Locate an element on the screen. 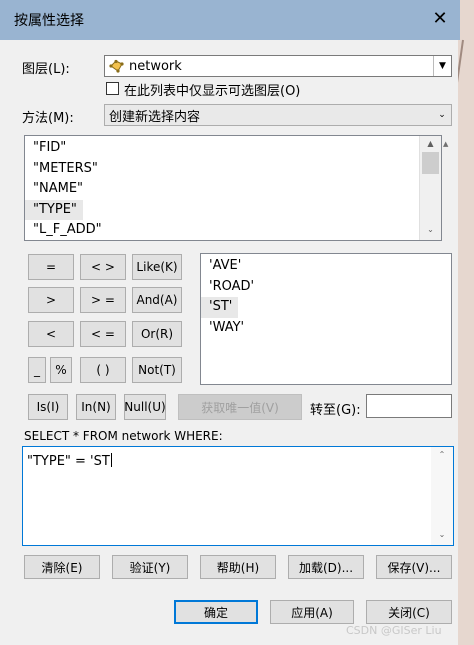 Image resolution: width=474 pixels, height=645 pixels. background-map-strip is located at coordinates (466, 322).